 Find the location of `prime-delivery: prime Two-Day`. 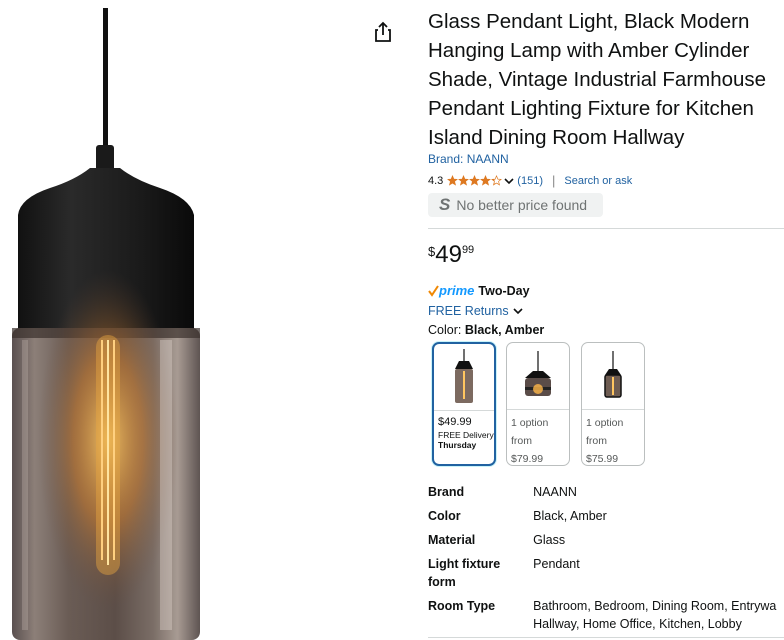

prime-delivery: prime Two-Day is located at coordinates (479, 290).